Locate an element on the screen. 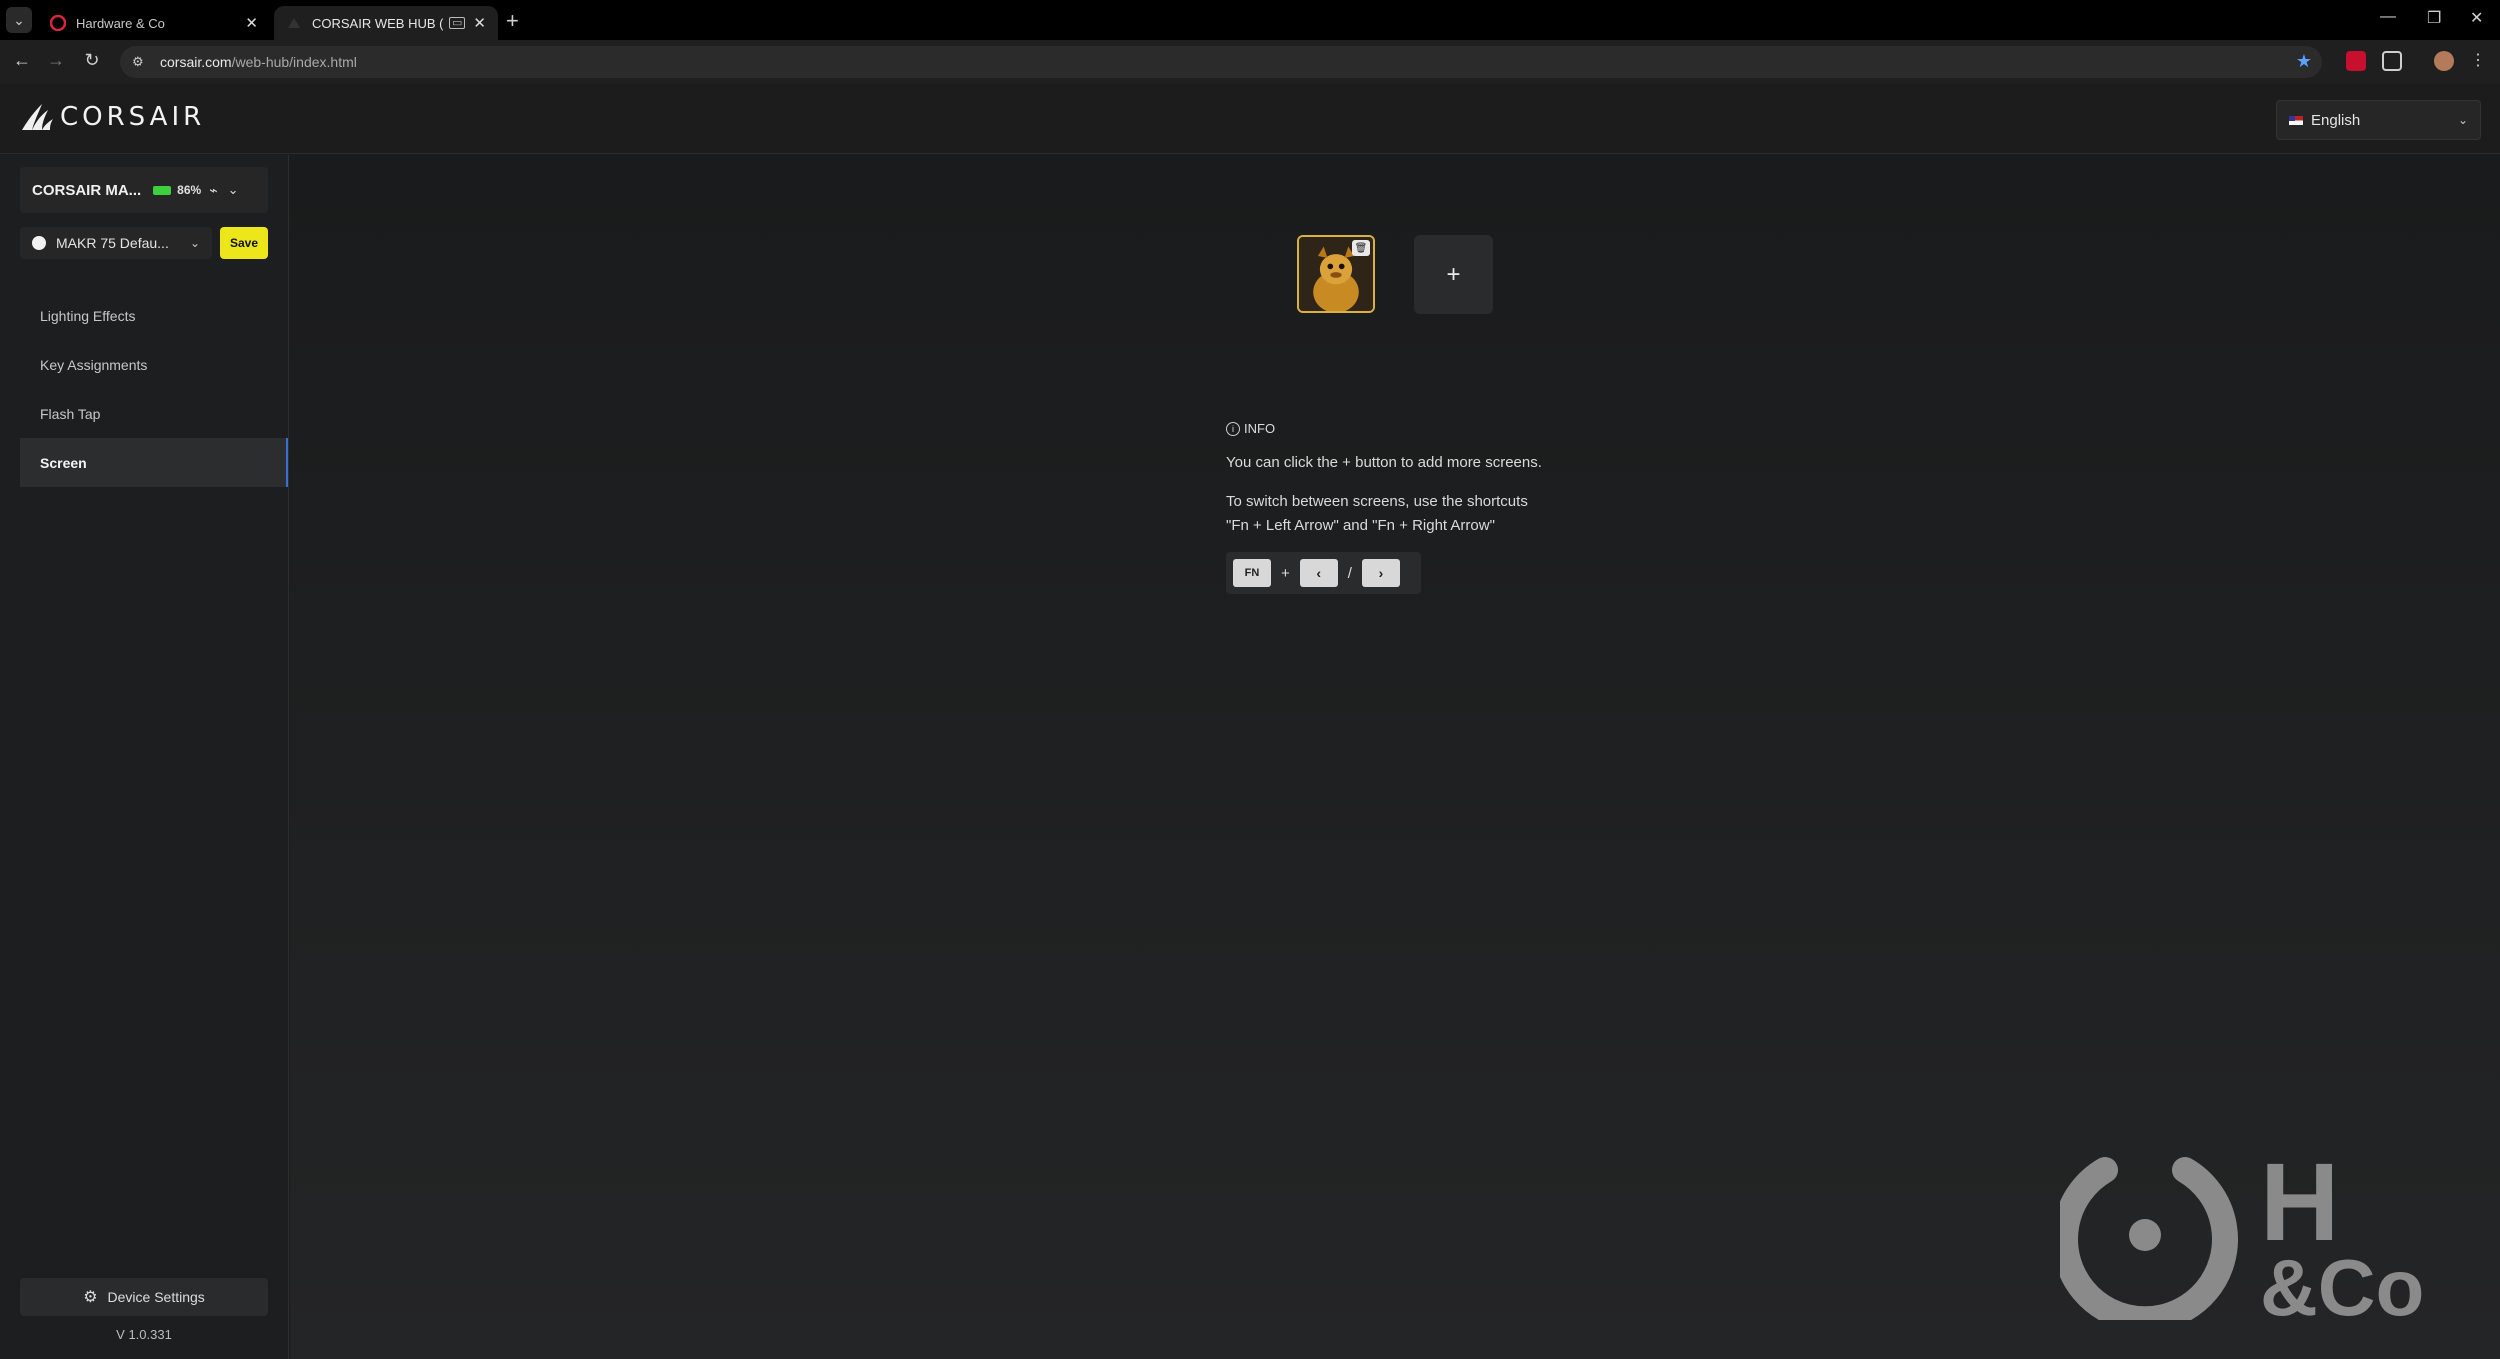 Image resolution: width=2500 pixels, height=1359 pixels. add-screen-button: + is located at coordinates (1453, 274).